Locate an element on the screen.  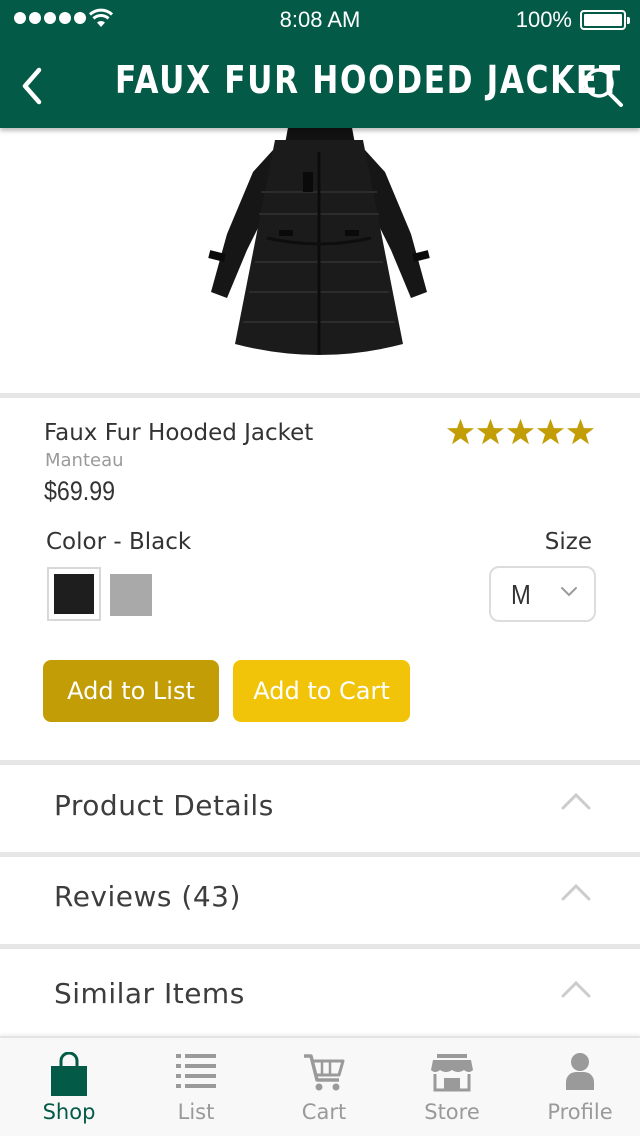
color-swatch-black is located at coordinates (74, 594).